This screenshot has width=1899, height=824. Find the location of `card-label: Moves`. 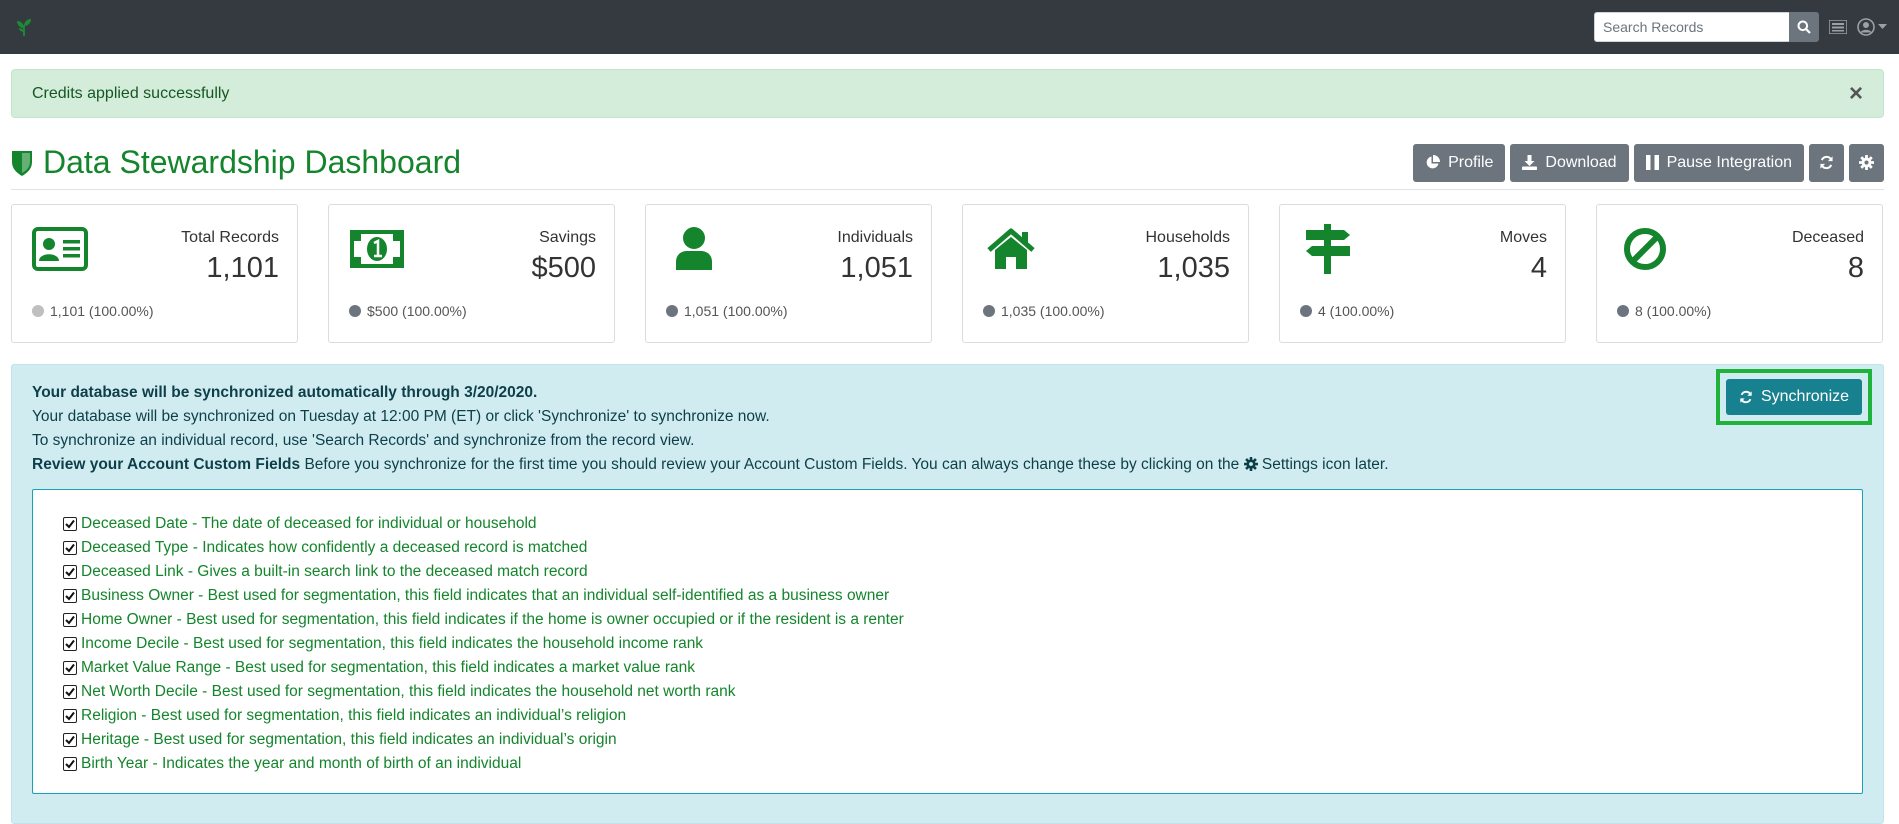

card-label: Moves is located at coordinates (1523, 237).